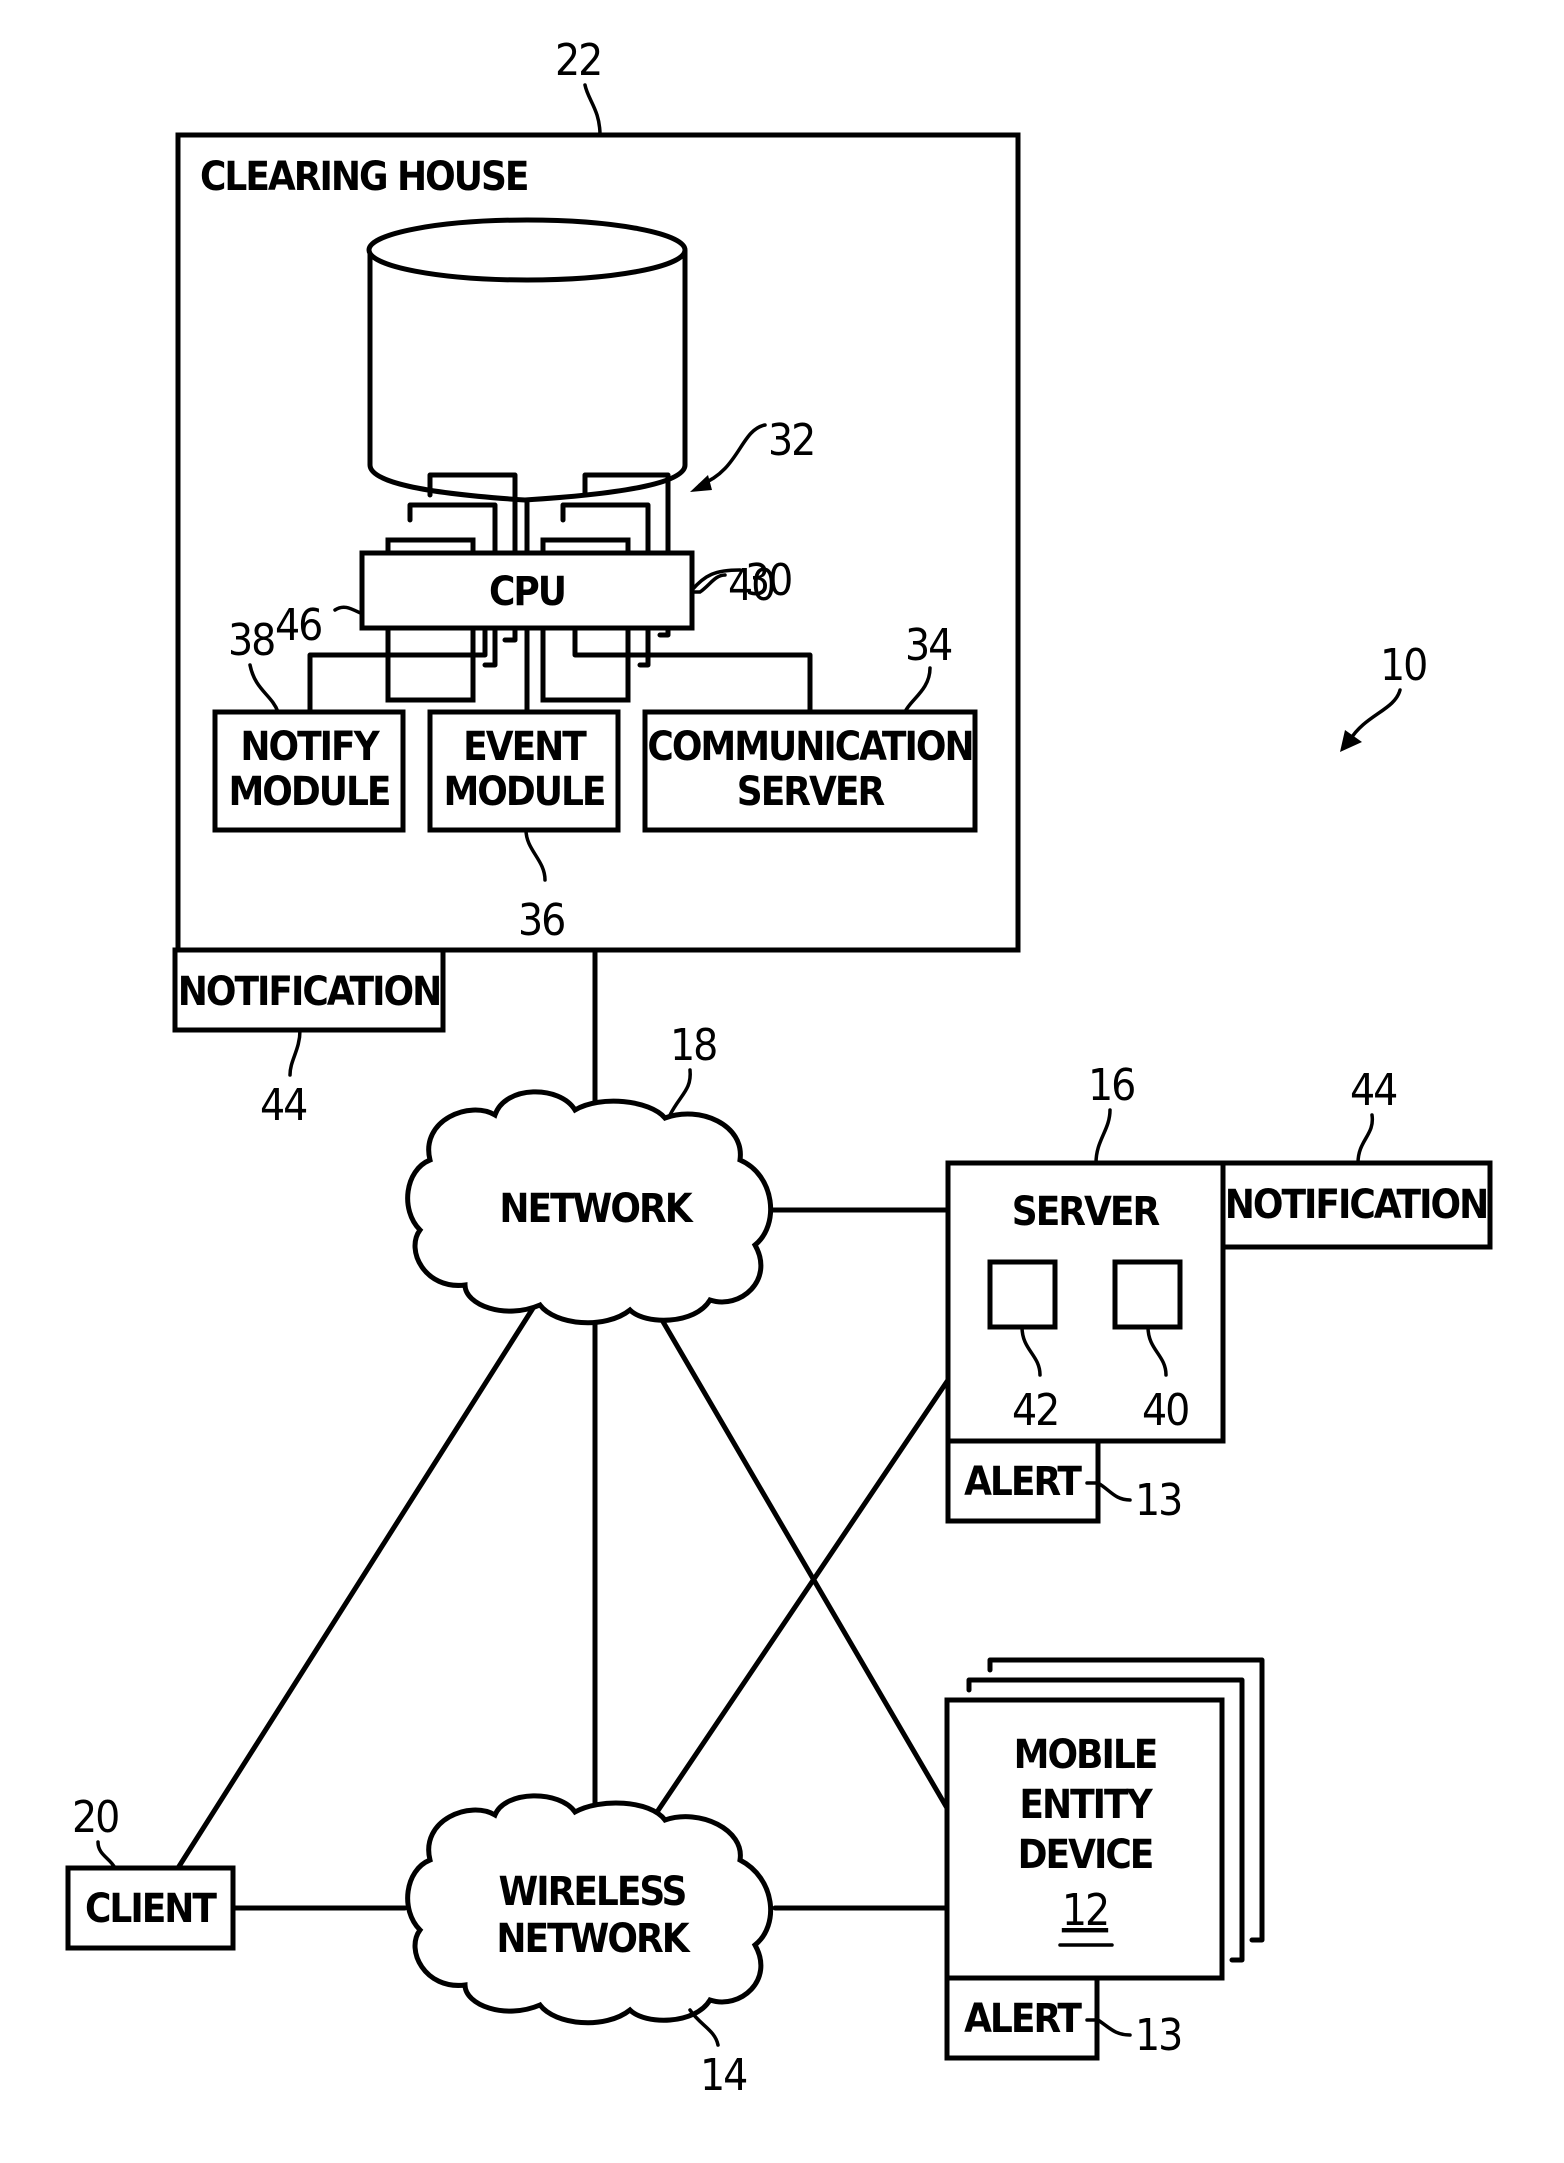 This screenshot has height=2163, width=1564. What do you see at coordinates (1085, 1755) in the screenshot?
I see `mobile-device-line1: MOBILE` at bounding box center [1085, 1755].